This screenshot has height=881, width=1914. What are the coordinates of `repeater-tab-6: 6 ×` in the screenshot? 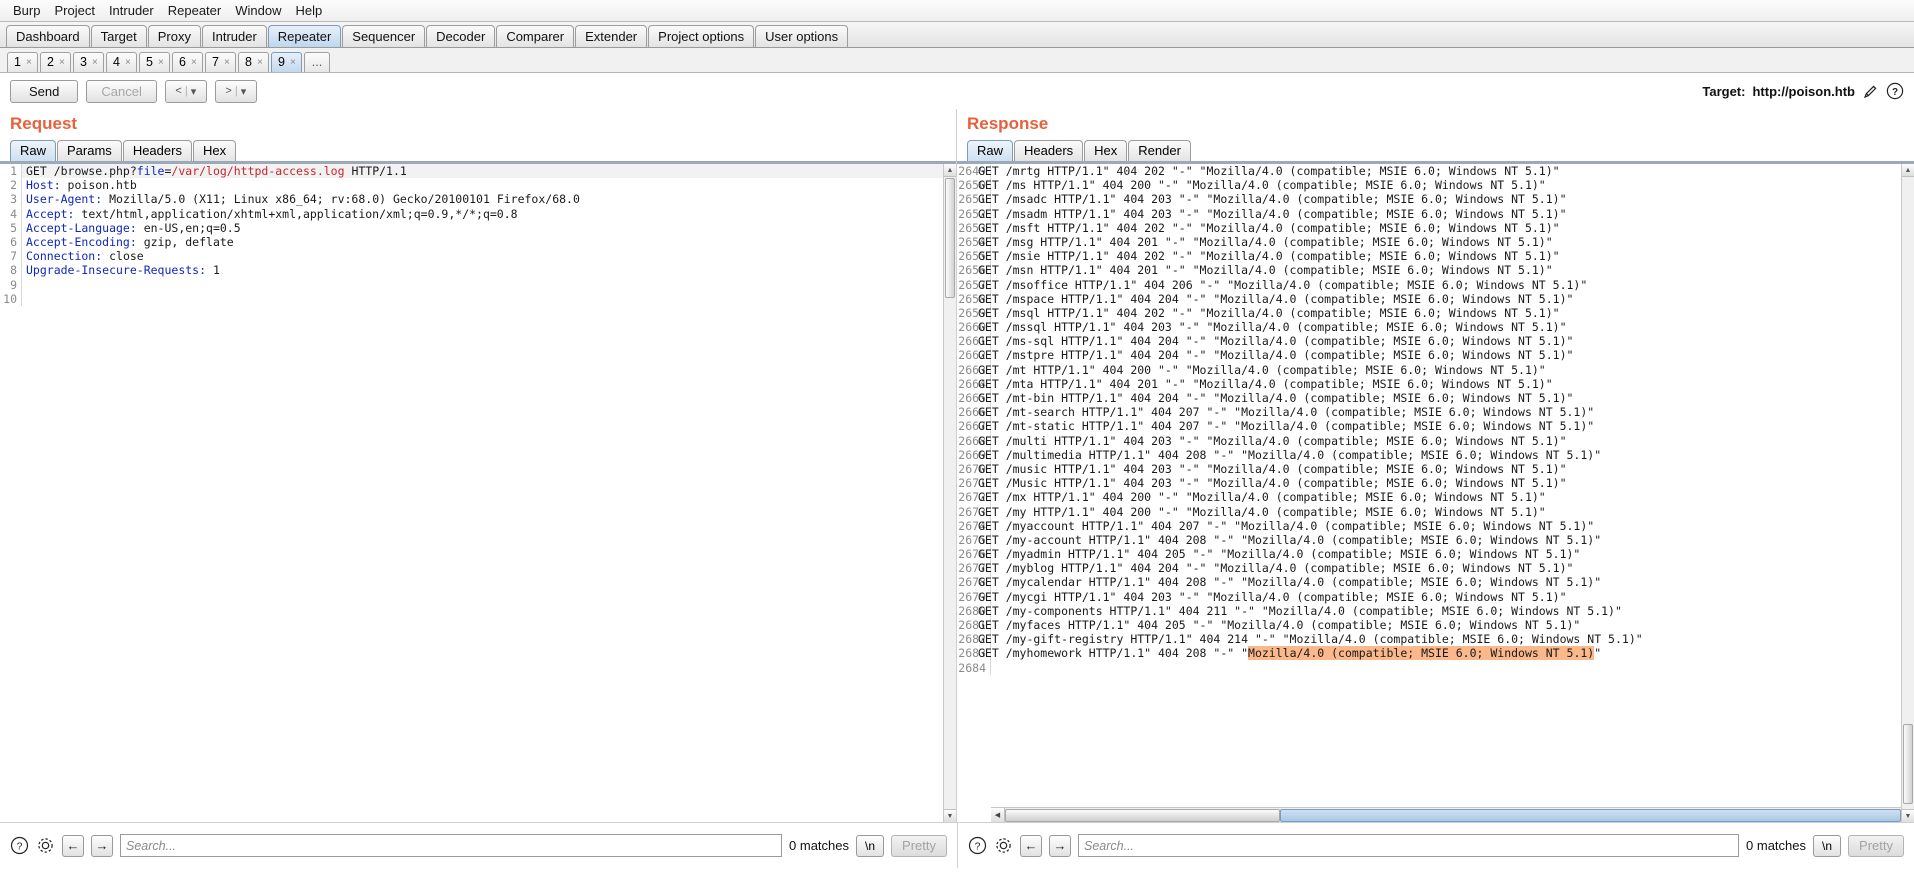 It's located at (187, 62).